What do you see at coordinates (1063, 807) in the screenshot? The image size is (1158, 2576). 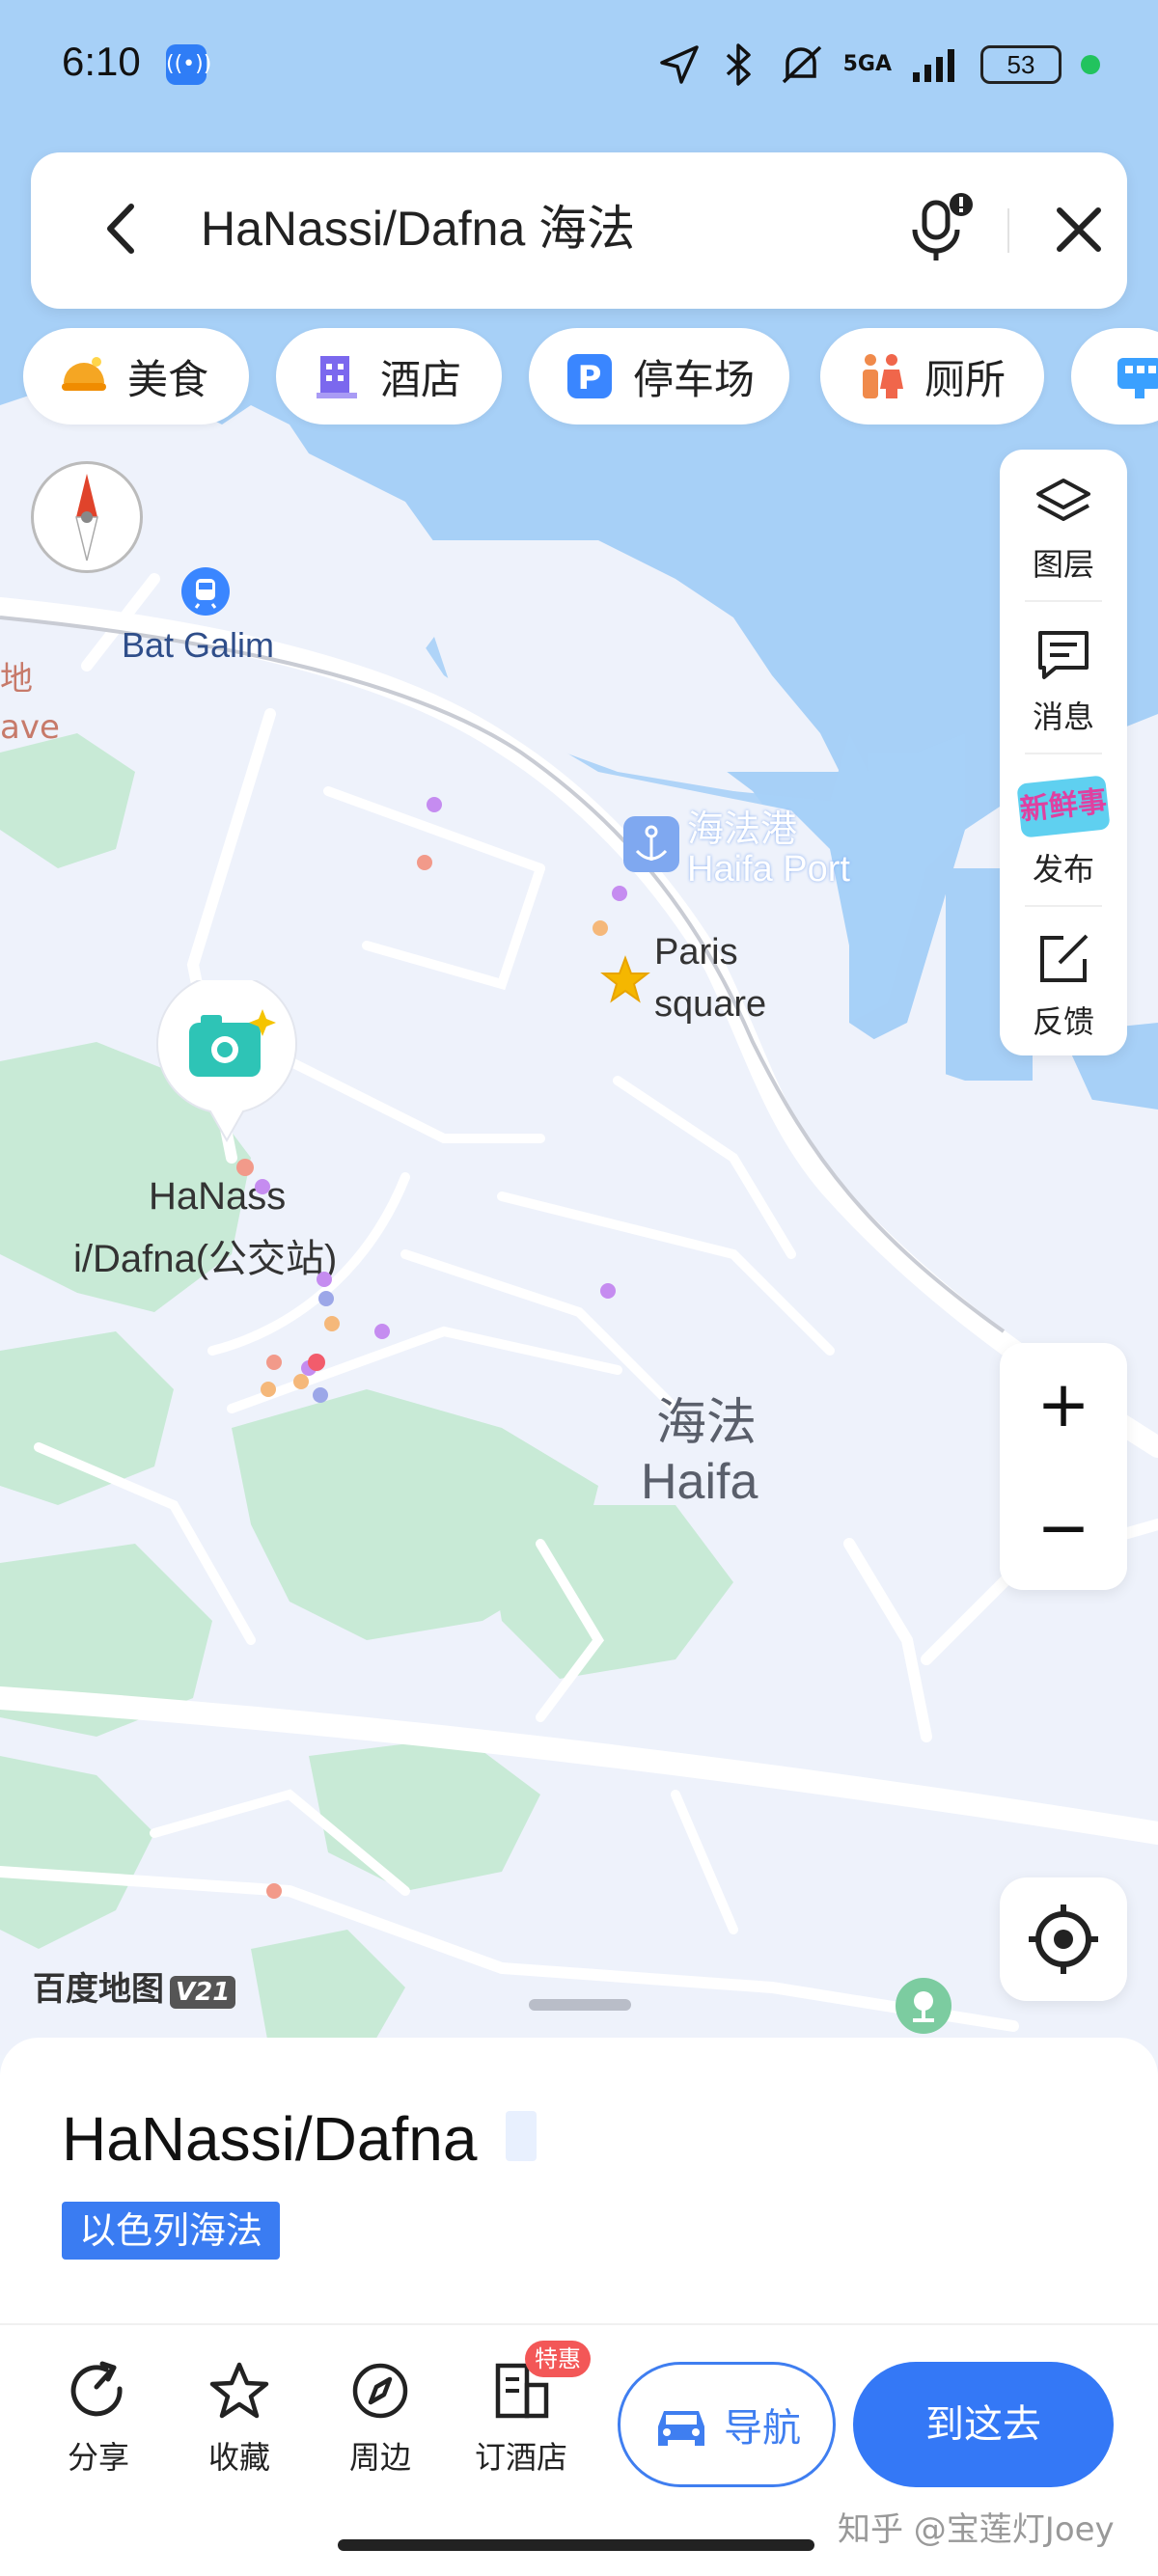 I see `publish-badge-icon: 新鲜事` at bounding box center [1063, 807].